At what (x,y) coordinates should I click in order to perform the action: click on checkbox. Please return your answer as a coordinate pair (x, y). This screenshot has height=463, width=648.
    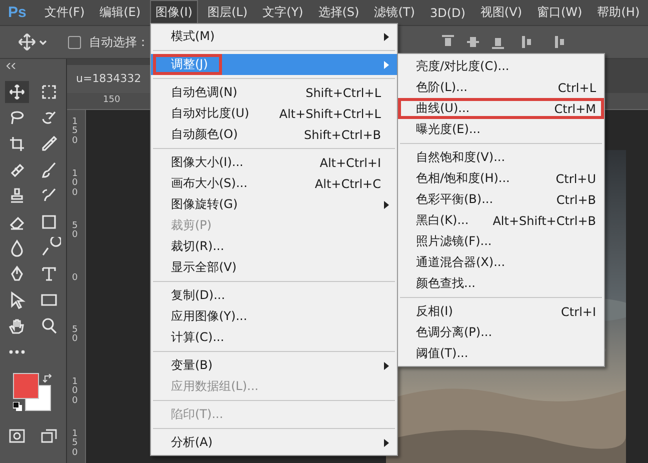
    Looking at the image, I should click on (74, 42).